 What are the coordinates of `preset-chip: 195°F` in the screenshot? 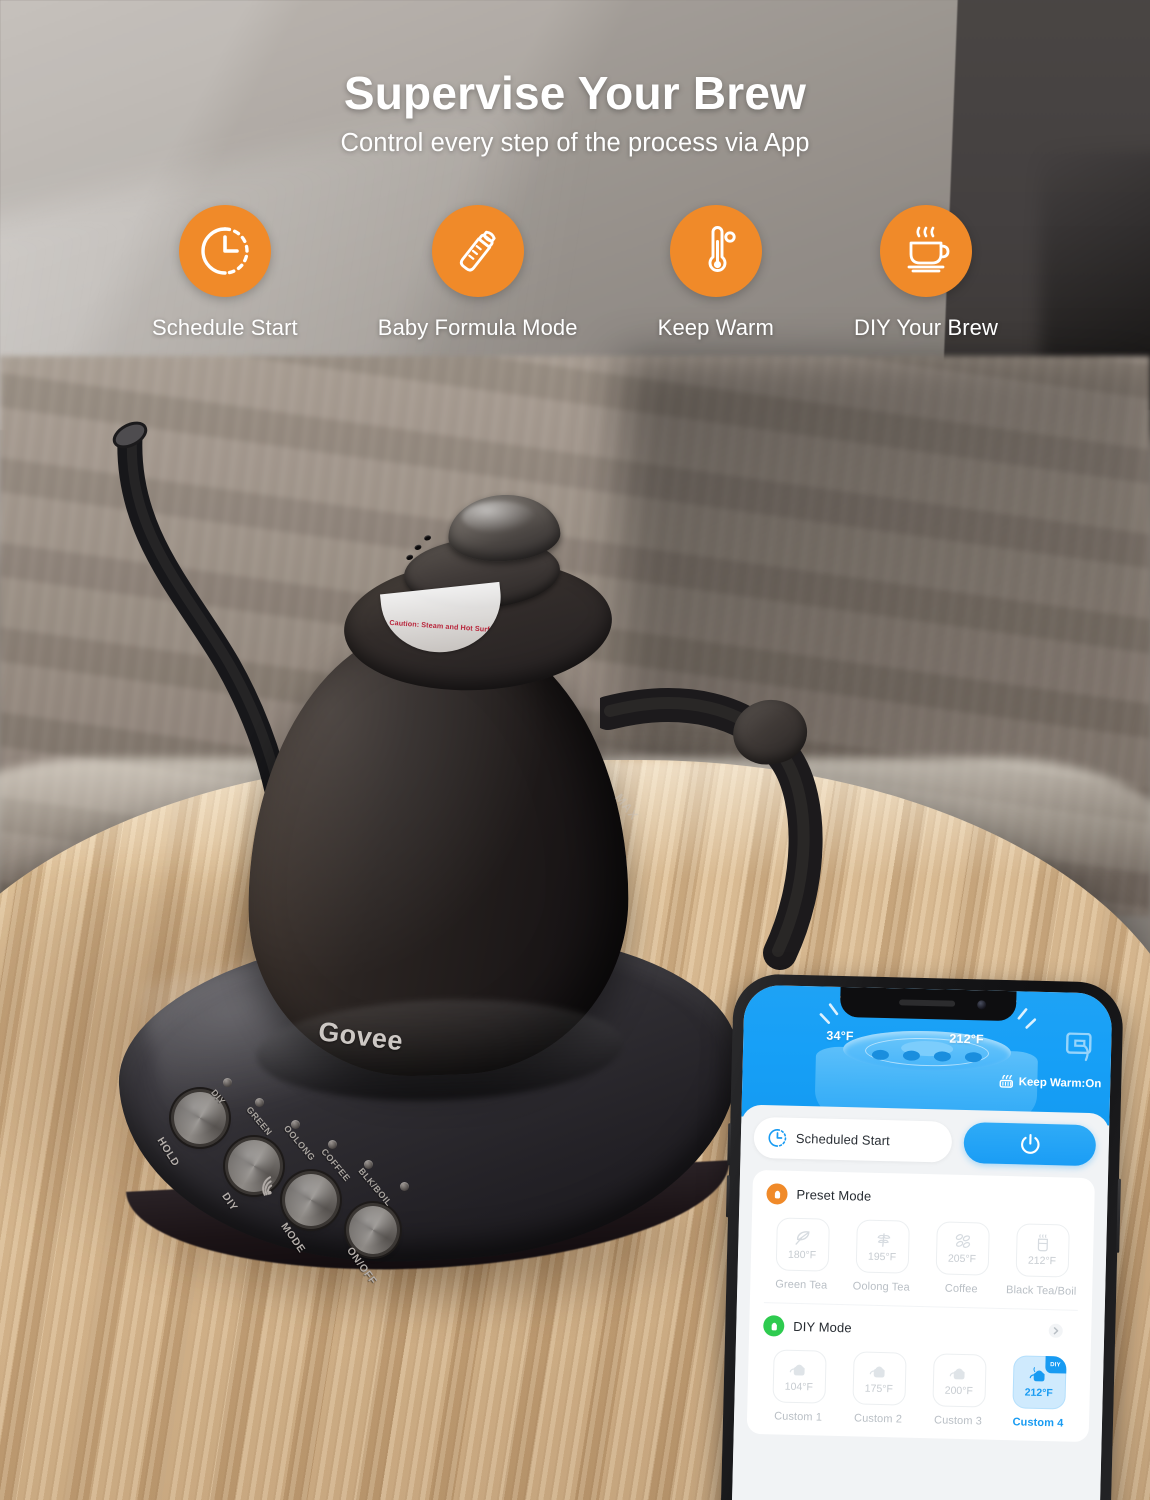 It's located at (882, 1246).